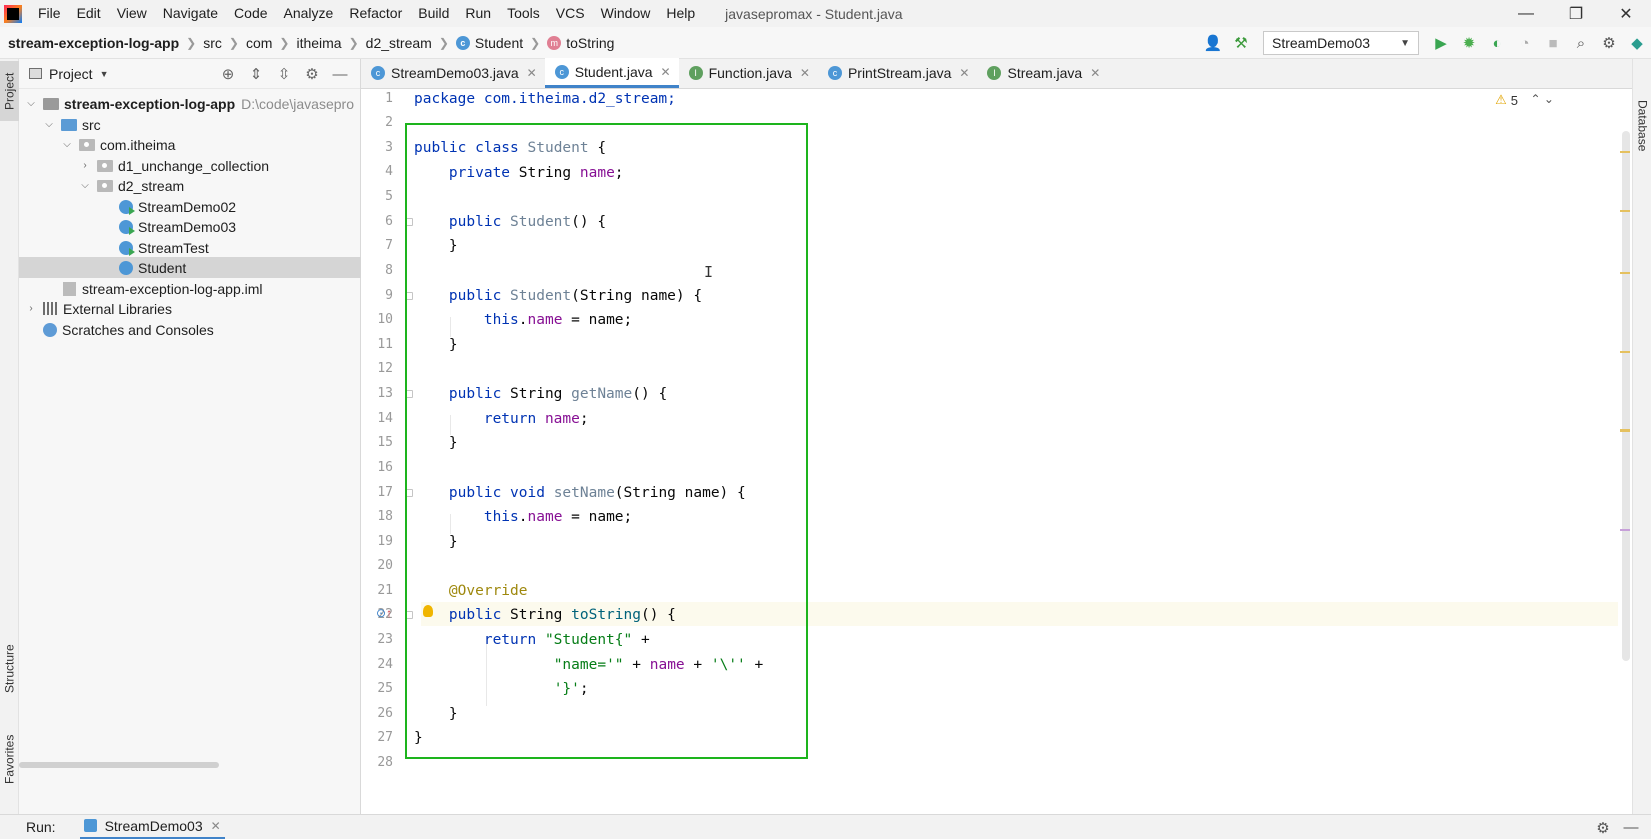  Describe the element at coordinates (1626, 13) in the screenshot. I see `close-window-button: ✕` at that location.